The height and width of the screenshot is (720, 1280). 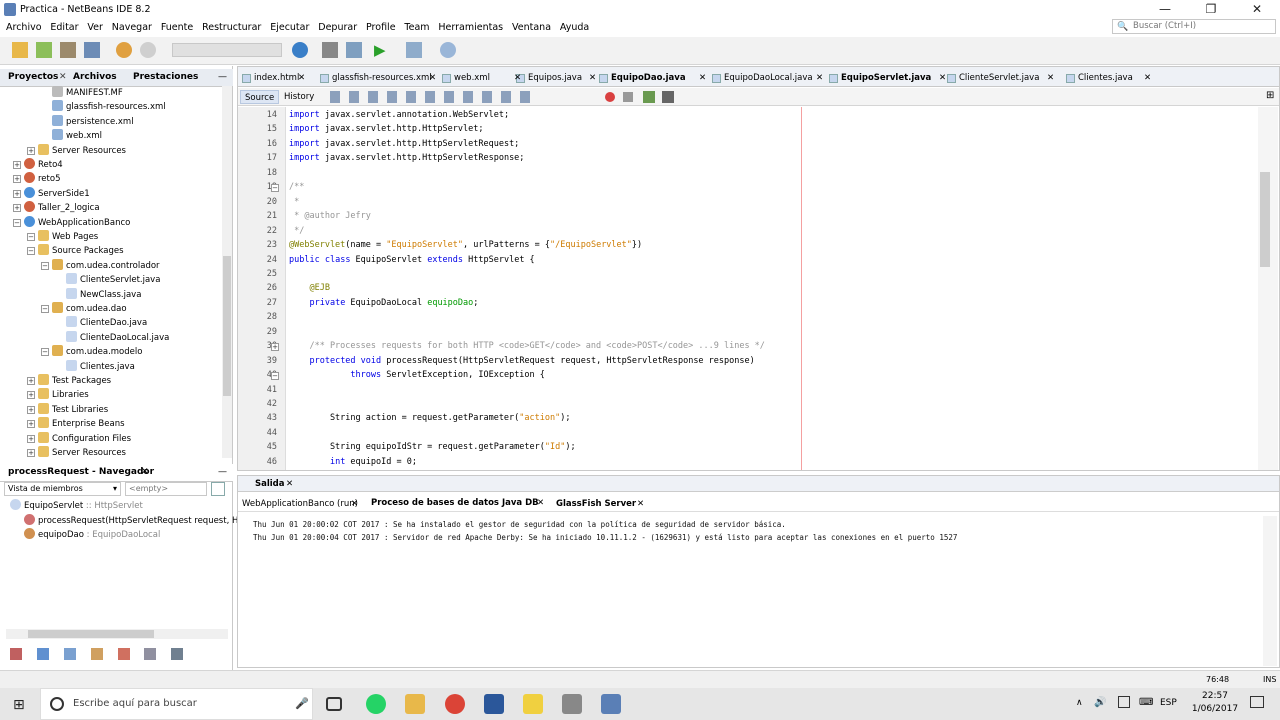 What do you see at coordinates (276, 78) in the screenshot?
I see `editor-tab: index.html` at bounding box center [276, 78].